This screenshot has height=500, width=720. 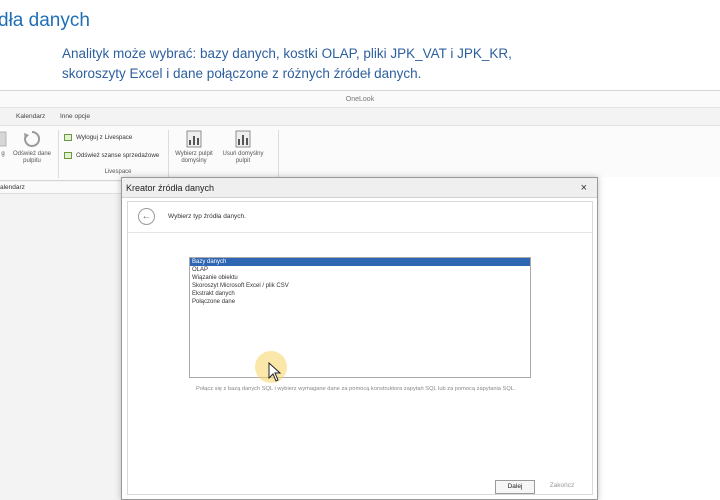 I want to click on calendar-panel-label: alendarz, so click(x=12, y=187).